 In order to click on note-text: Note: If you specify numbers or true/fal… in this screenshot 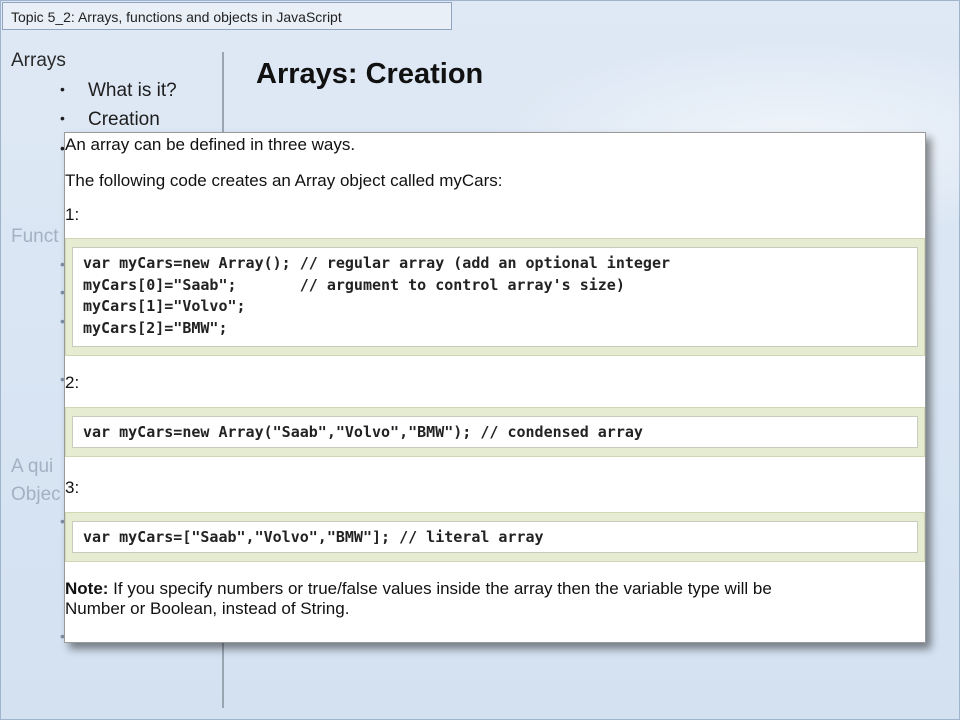, I will do `click(418, 589)`.